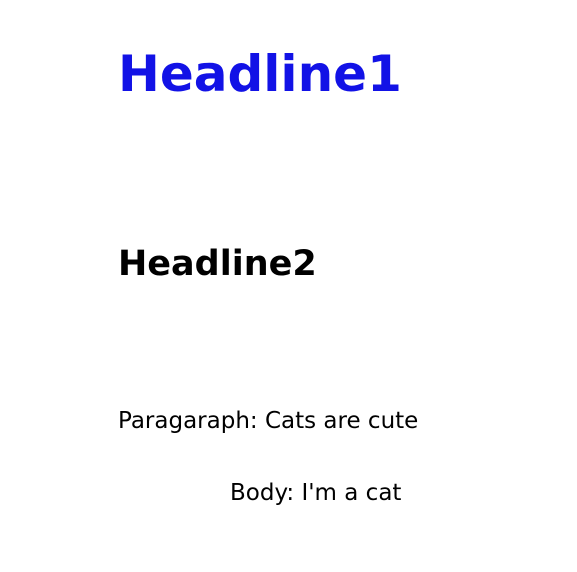  What do you see at coordinates (217, 264) in the screenshot?
I see `headline-2: Headline2` at bounding box center [217, 264].